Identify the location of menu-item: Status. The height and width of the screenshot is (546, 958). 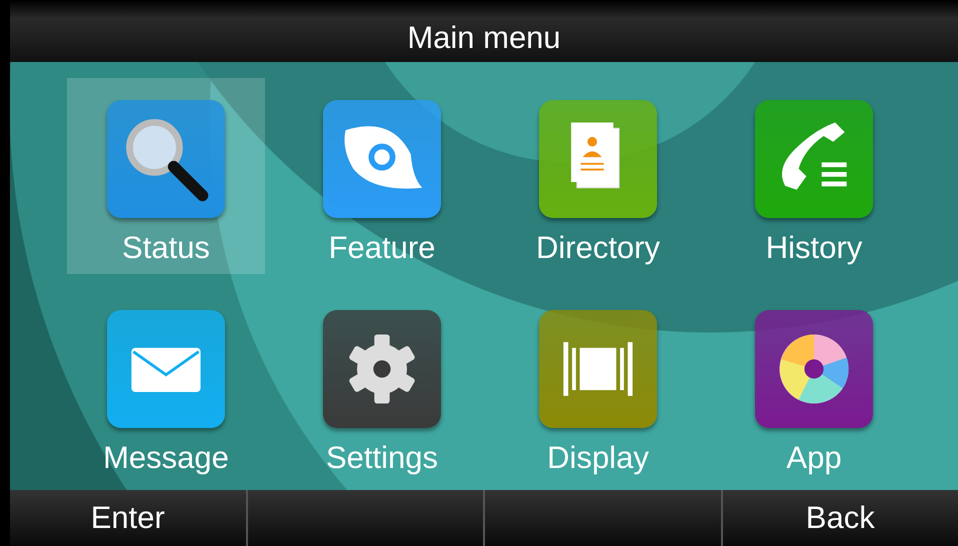
(166, 176).